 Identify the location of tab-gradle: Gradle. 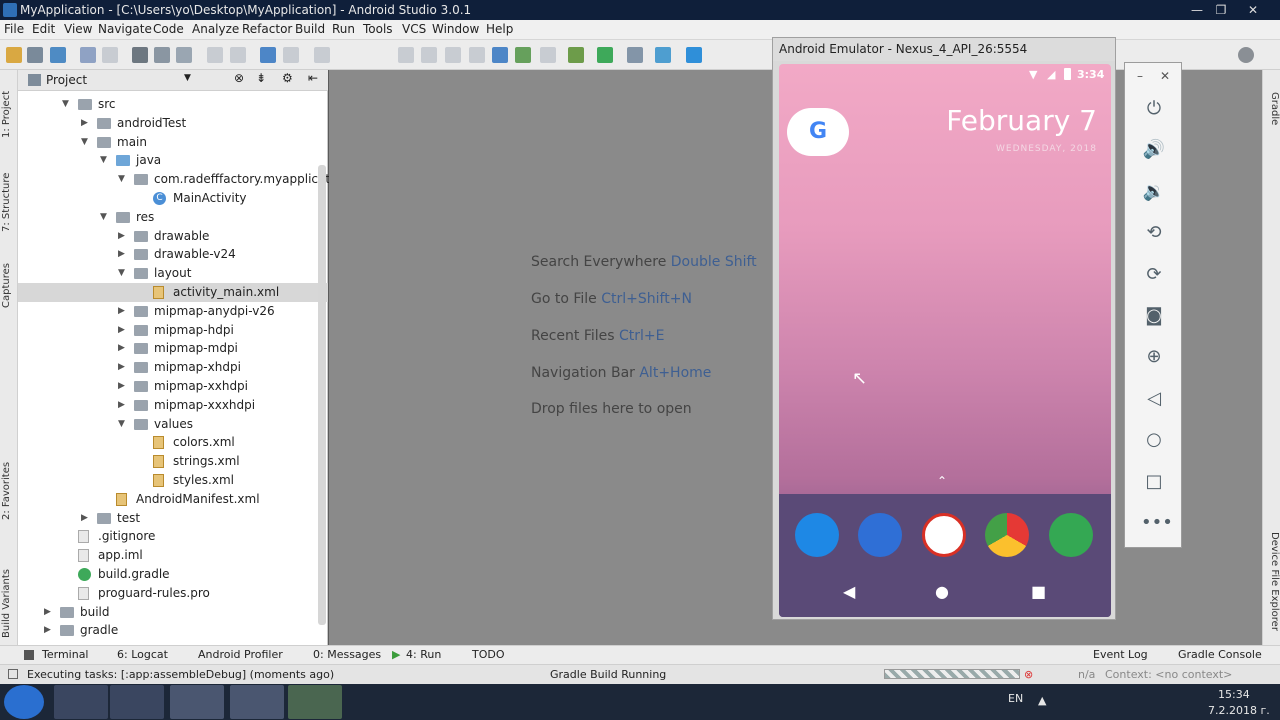
(1272, 117).